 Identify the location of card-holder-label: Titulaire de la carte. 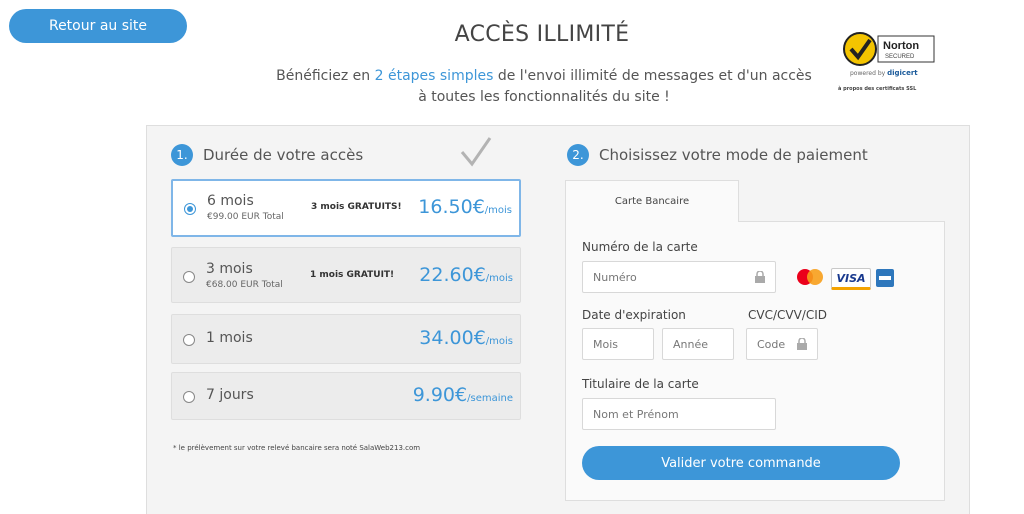
(640, 384).